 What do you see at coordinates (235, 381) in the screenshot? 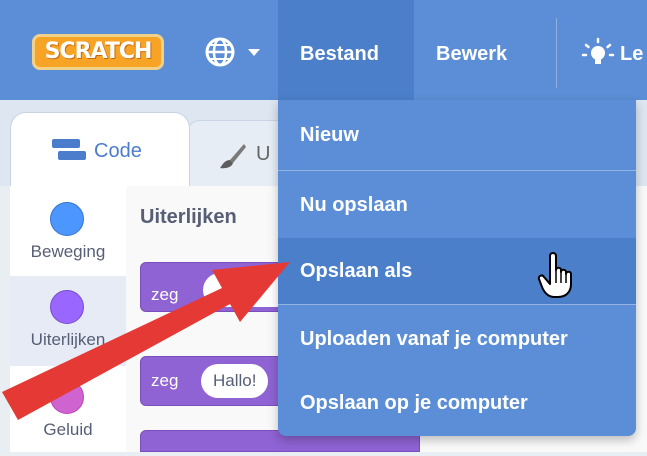
I see `say-block-input: Hallo!` at bounding box center [235, 381].